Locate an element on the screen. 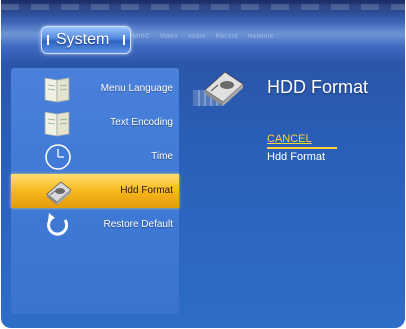 The height and width of the screenshot is (329, 406). clock-icon is located at coordinates (58, 157).